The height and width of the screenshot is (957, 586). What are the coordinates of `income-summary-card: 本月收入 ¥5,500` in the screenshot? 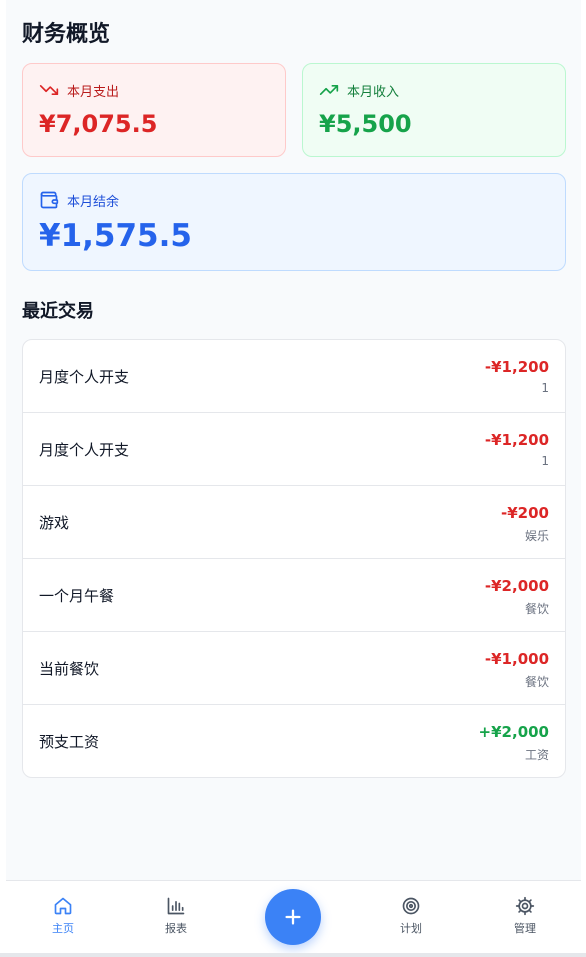 It's located at (434, 110).